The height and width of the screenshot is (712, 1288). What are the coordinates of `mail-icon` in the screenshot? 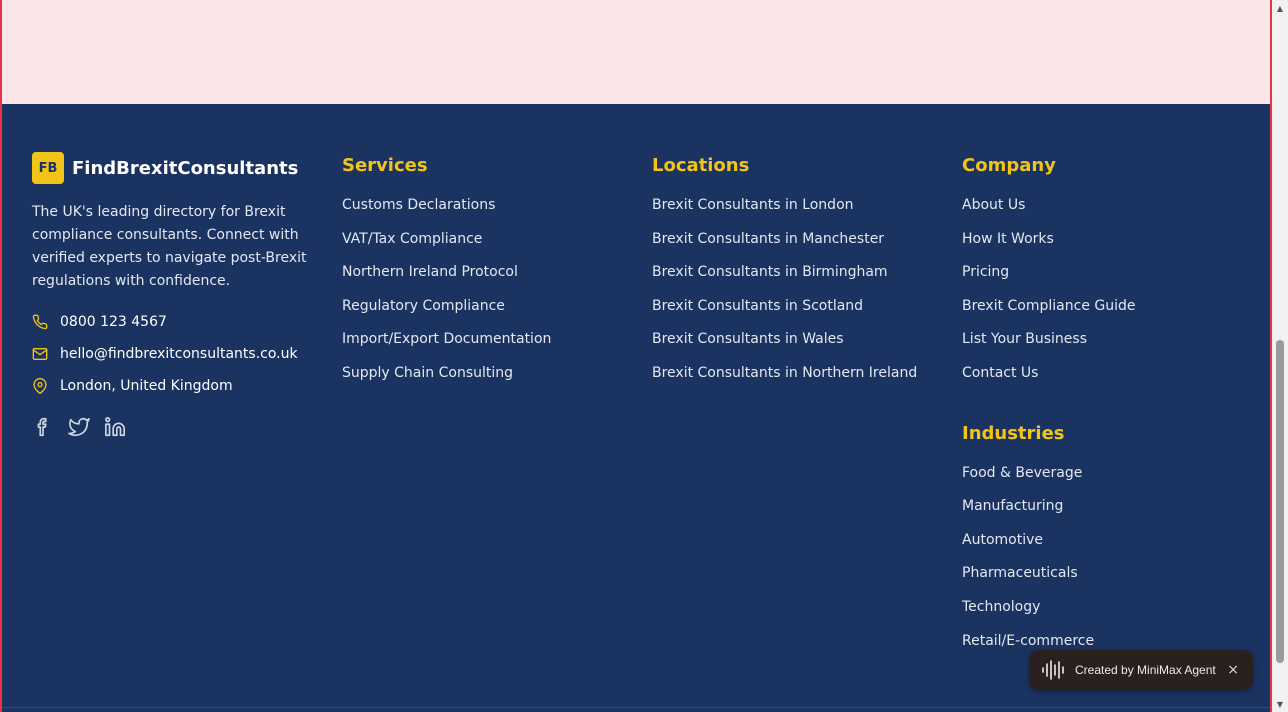 It's located at (40, 354).